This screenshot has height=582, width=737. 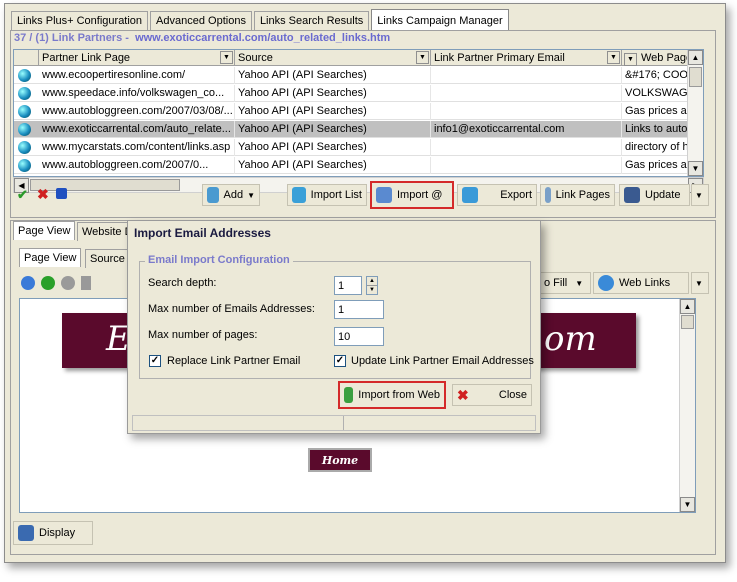 I want to click on import-list-icon, so click(x=299, y=195).